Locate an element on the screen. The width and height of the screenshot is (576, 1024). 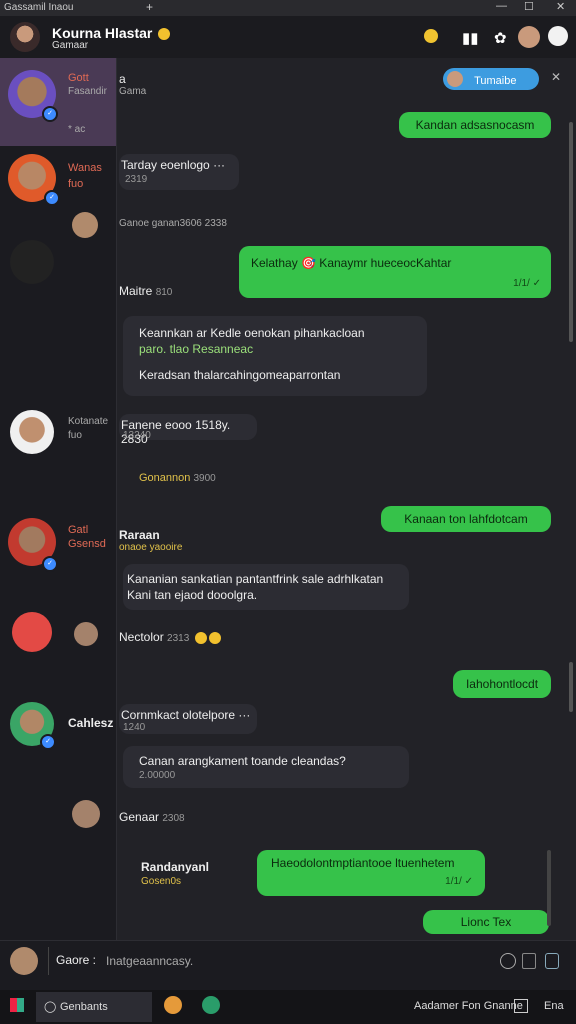
composer-label: Gaore : is located at coordinates (76, 960).